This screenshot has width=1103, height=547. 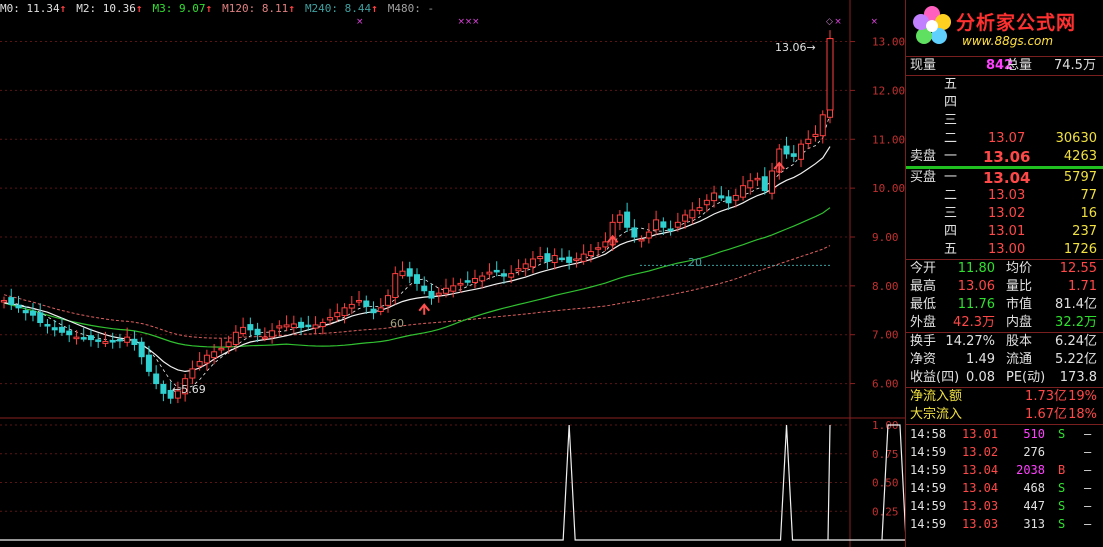 I want to click on price-tick-label: 10.00, so click(x=888, y=188).